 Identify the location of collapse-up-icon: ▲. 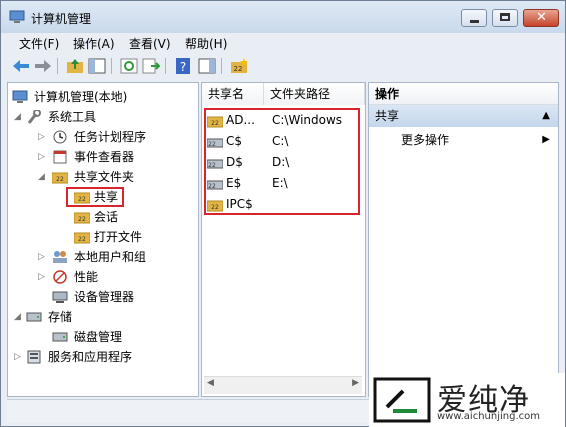
(546, 116).